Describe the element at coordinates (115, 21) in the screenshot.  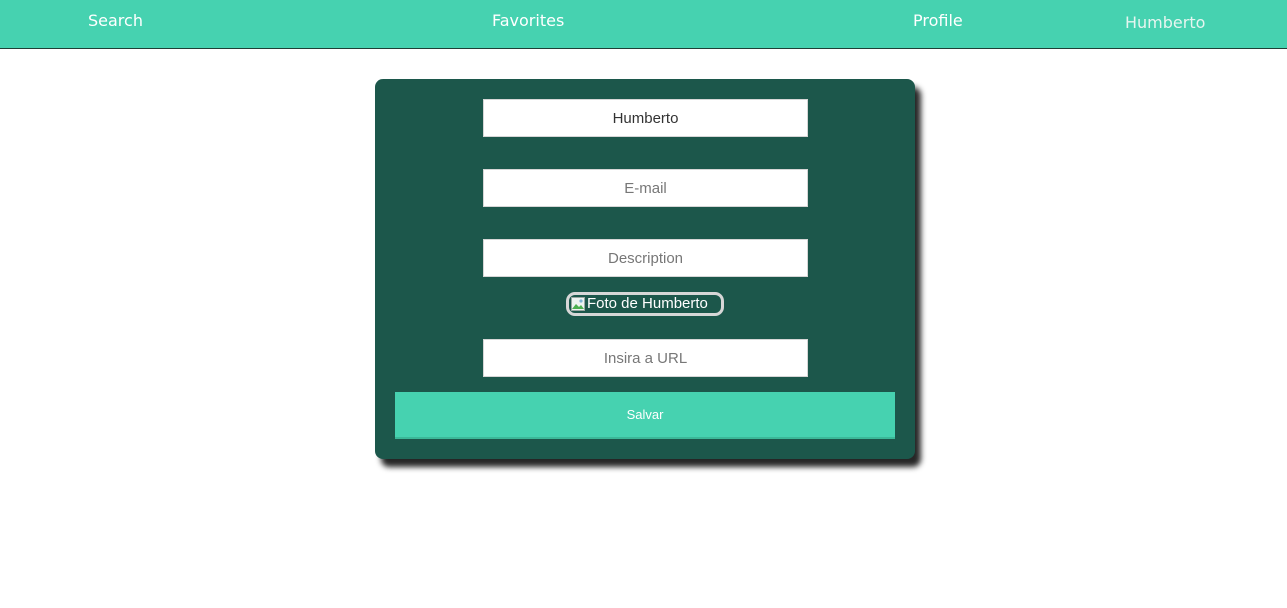
I see `nav-search-link: Search` at that location.